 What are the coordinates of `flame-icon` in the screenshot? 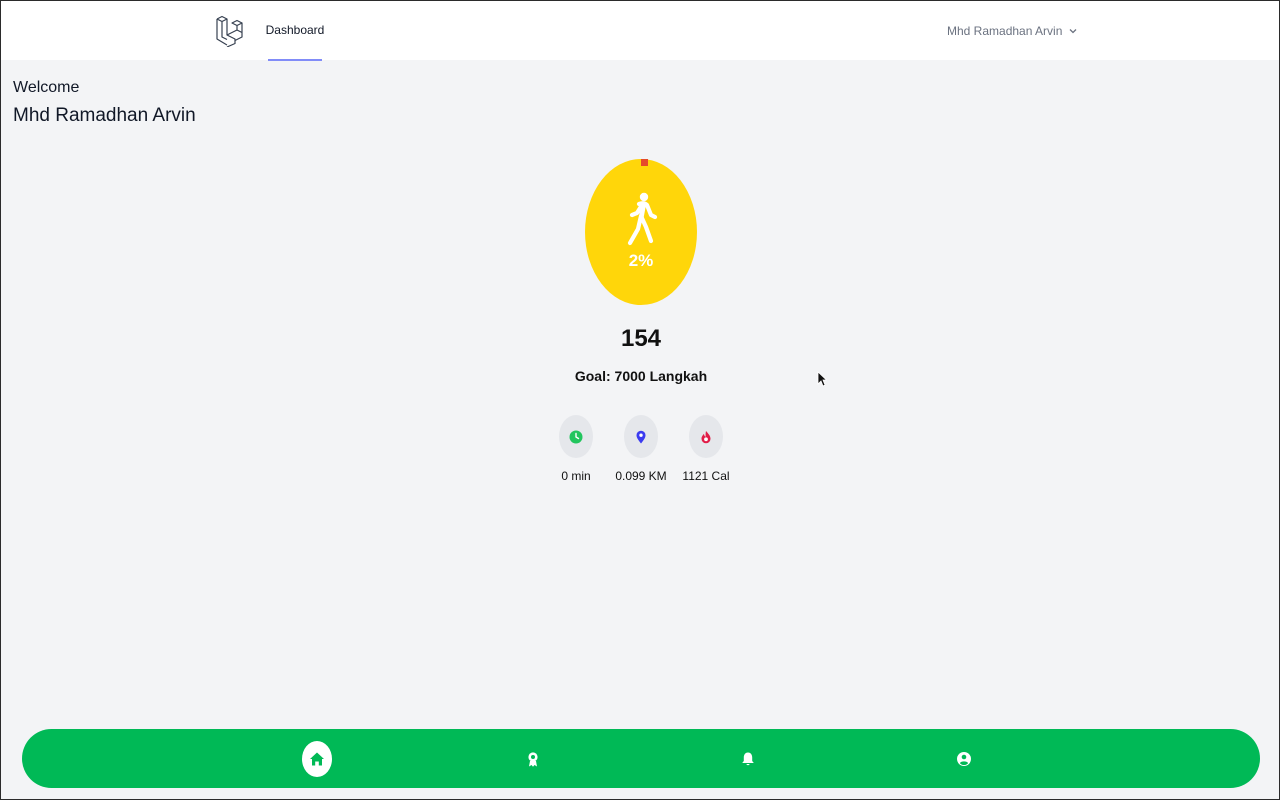 It's located at (706, 436).